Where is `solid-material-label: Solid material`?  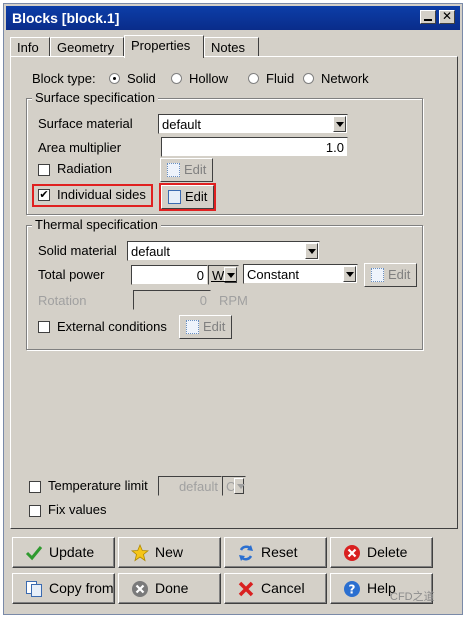 solid-material-label: Solid material is located at coordinates (77, 250).